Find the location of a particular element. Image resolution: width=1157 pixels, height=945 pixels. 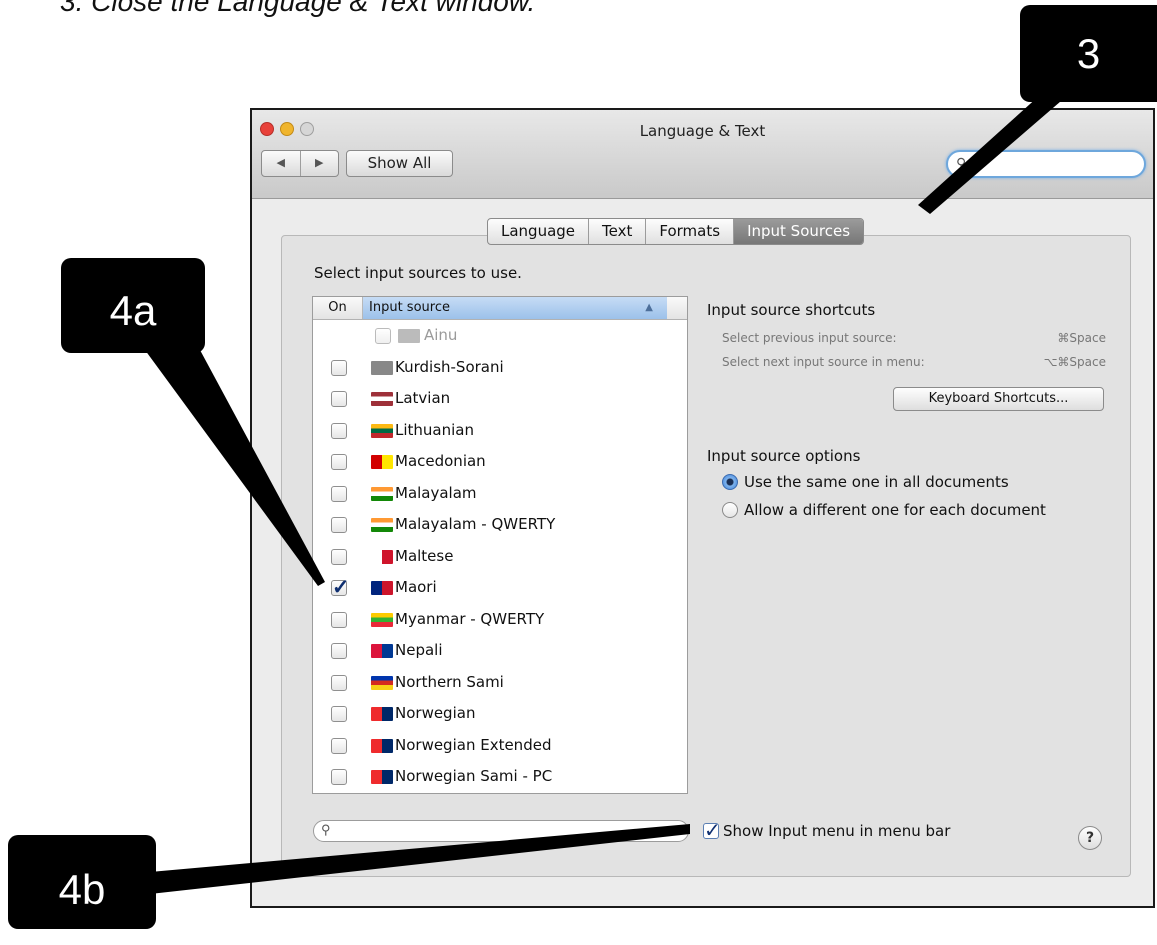

input-source-name: Norwegian is located at coordinates (435, 713).